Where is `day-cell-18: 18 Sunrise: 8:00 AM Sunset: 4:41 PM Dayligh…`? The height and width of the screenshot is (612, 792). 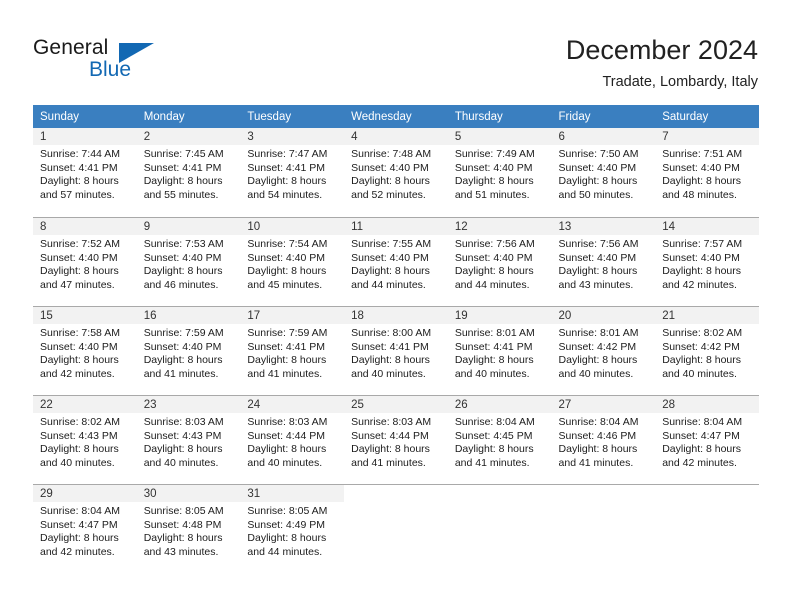
day-cell-18: 18 Sunrise: 8:00 AM Sunset: 4:41 PM Dayligh… is located at coordinates (396, 350).